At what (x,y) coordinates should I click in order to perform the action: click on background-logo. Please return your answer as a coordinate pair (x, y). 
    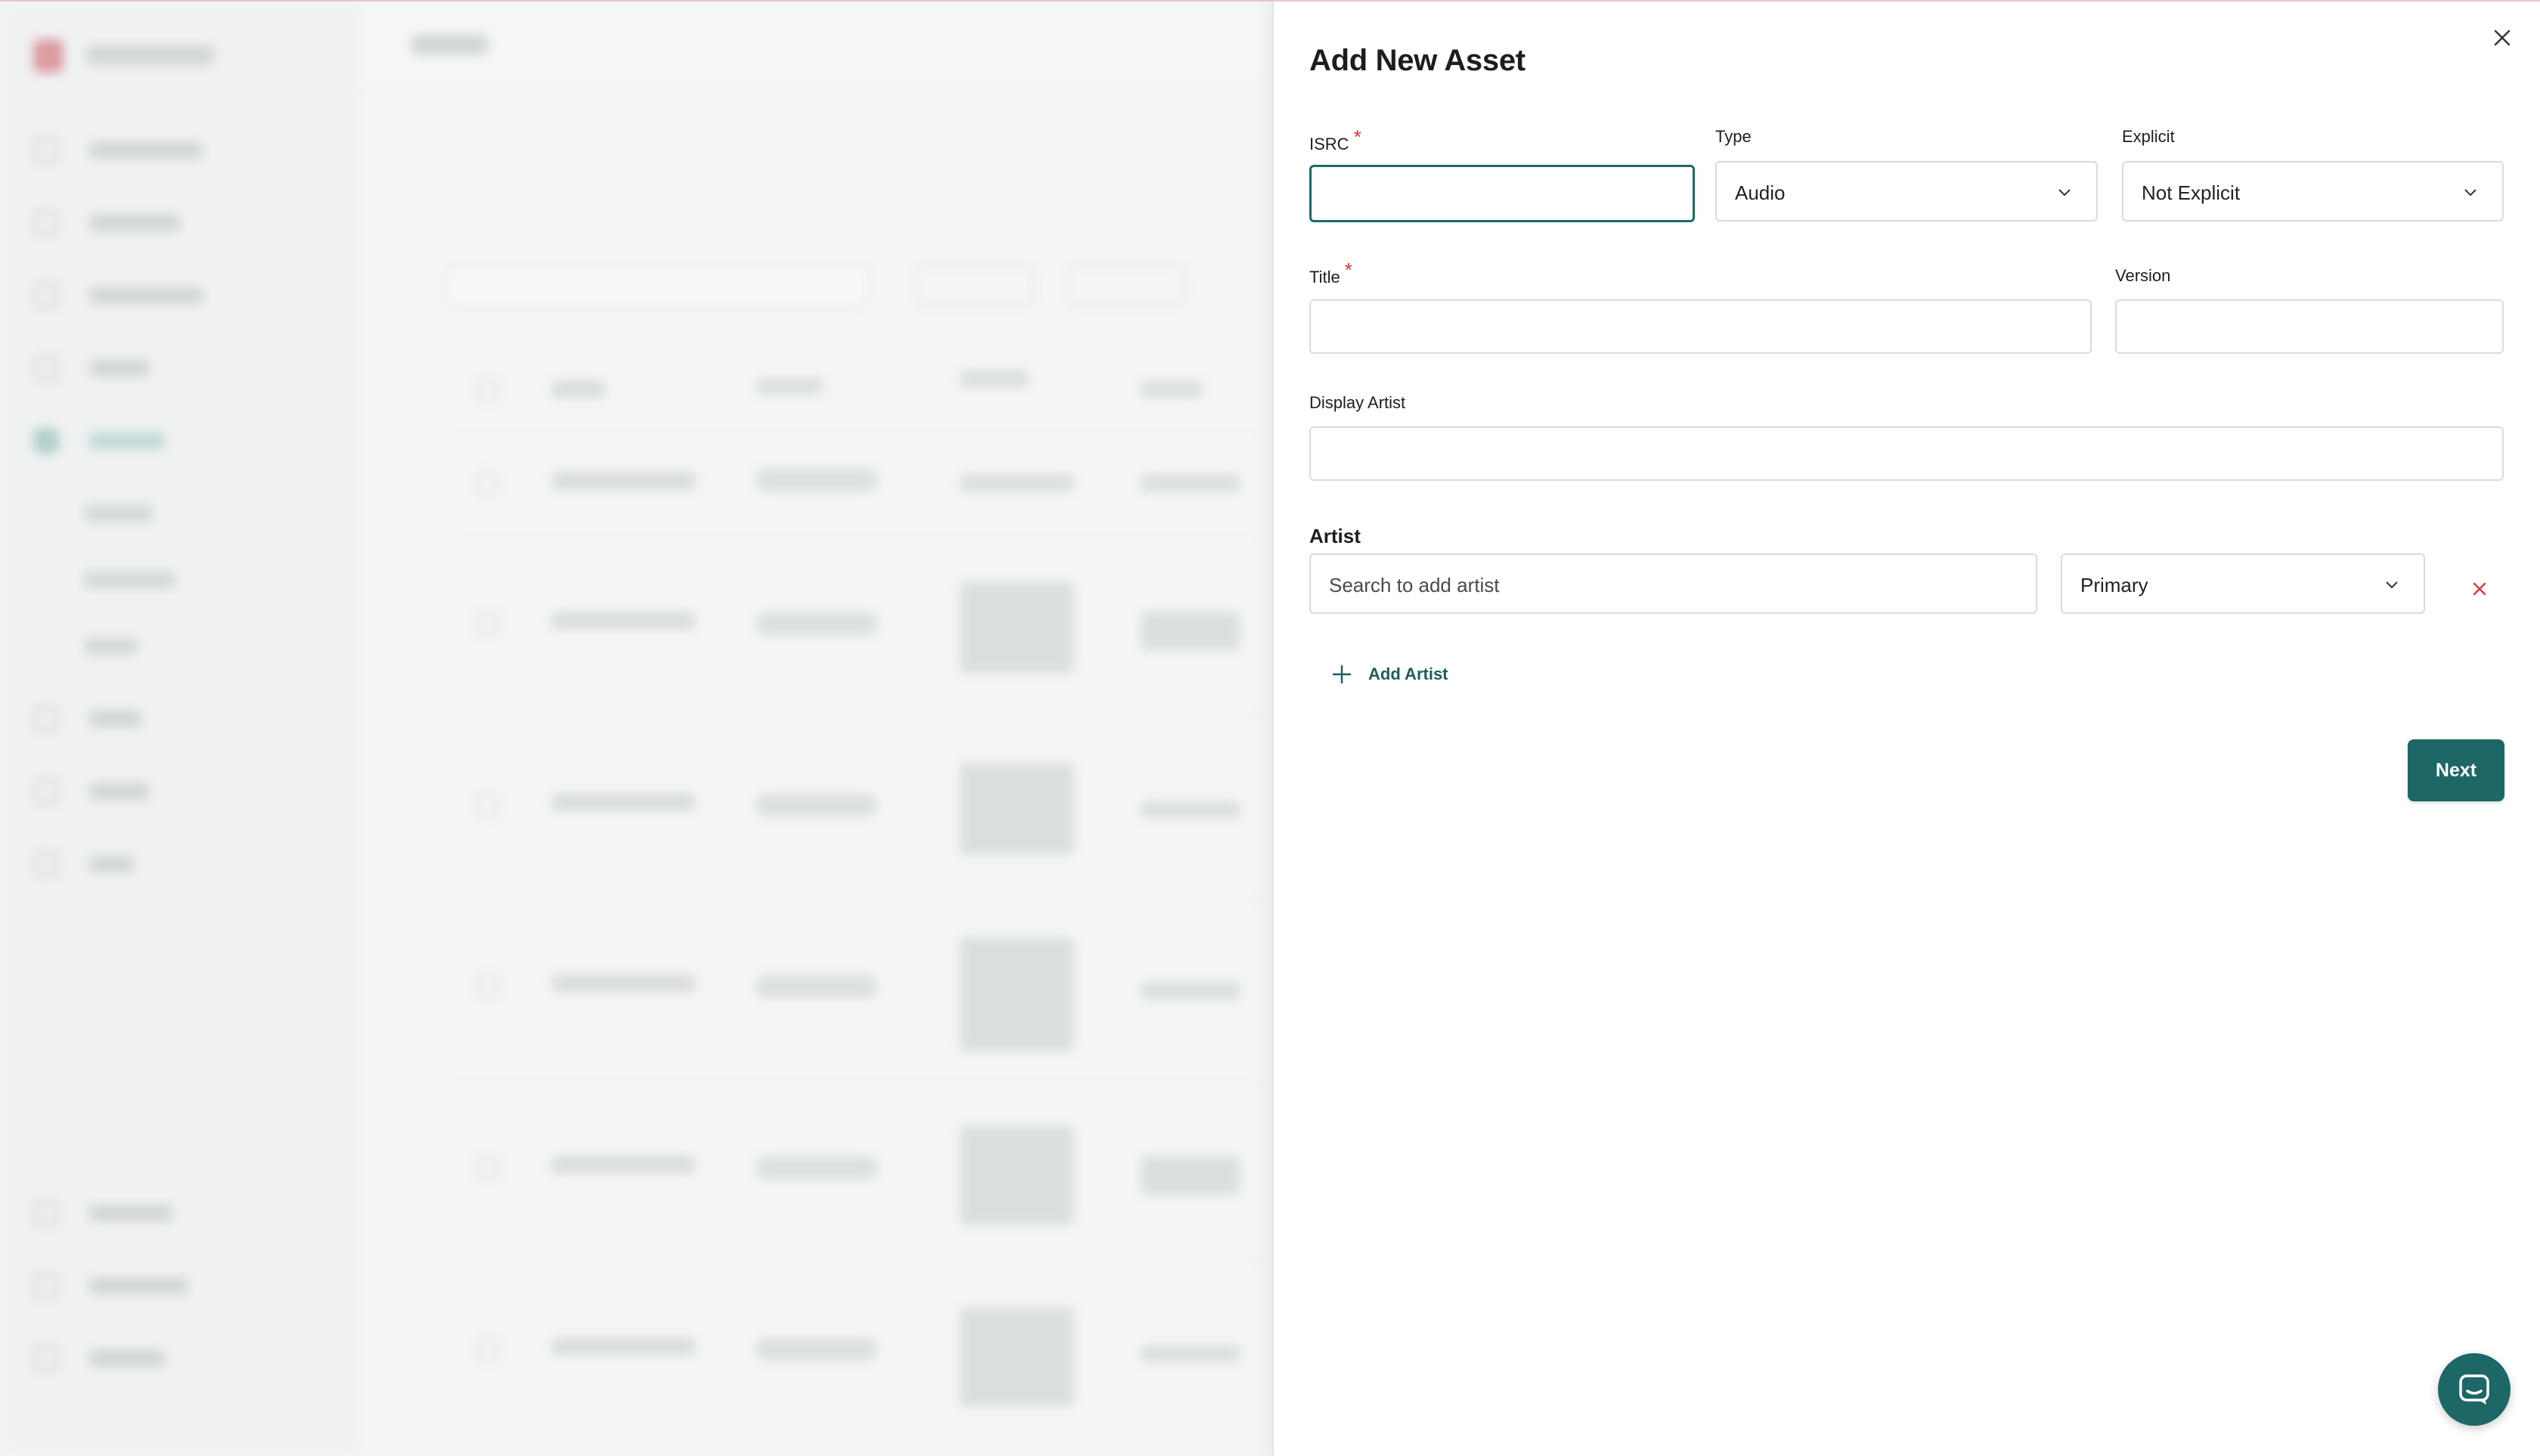
    Looking at the image, I should click on (49, 56).